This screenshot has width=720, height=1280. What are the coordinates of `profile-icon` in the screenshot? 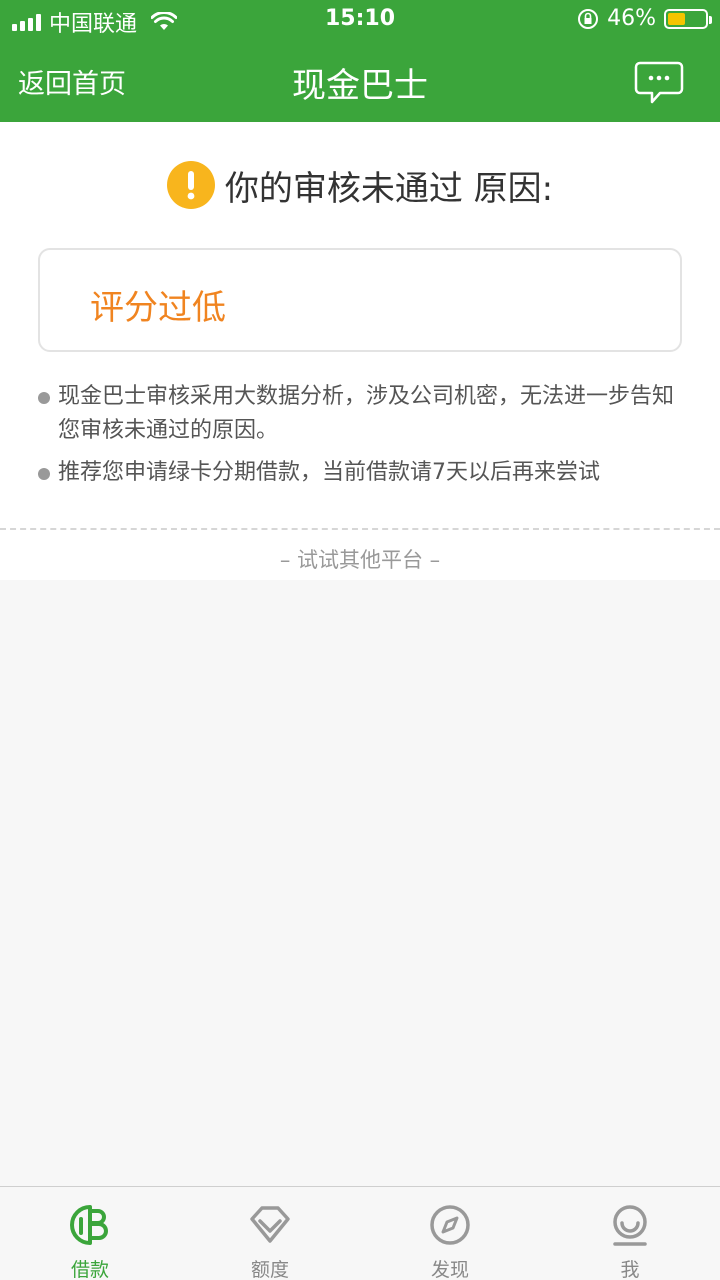 It's located at (630, 1225).